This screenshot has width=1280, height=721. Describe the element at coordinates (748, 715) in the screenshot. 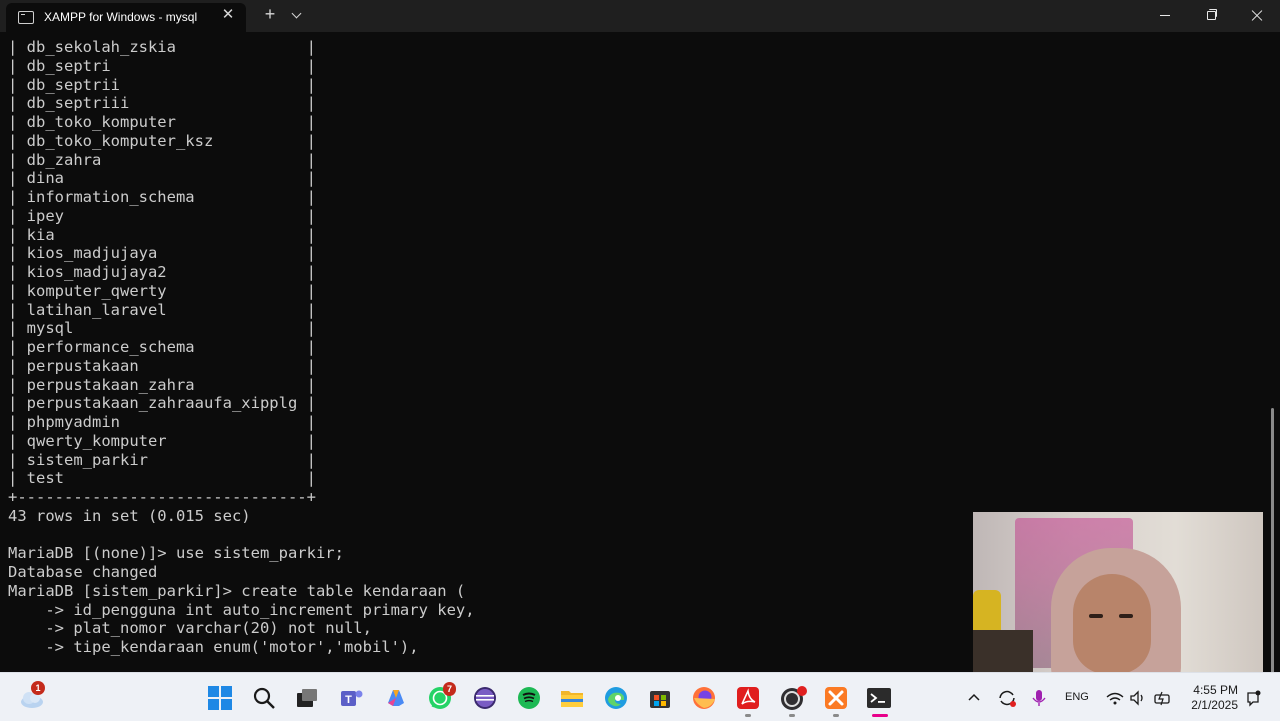

I see `acrobat-running-indicator` at that location.